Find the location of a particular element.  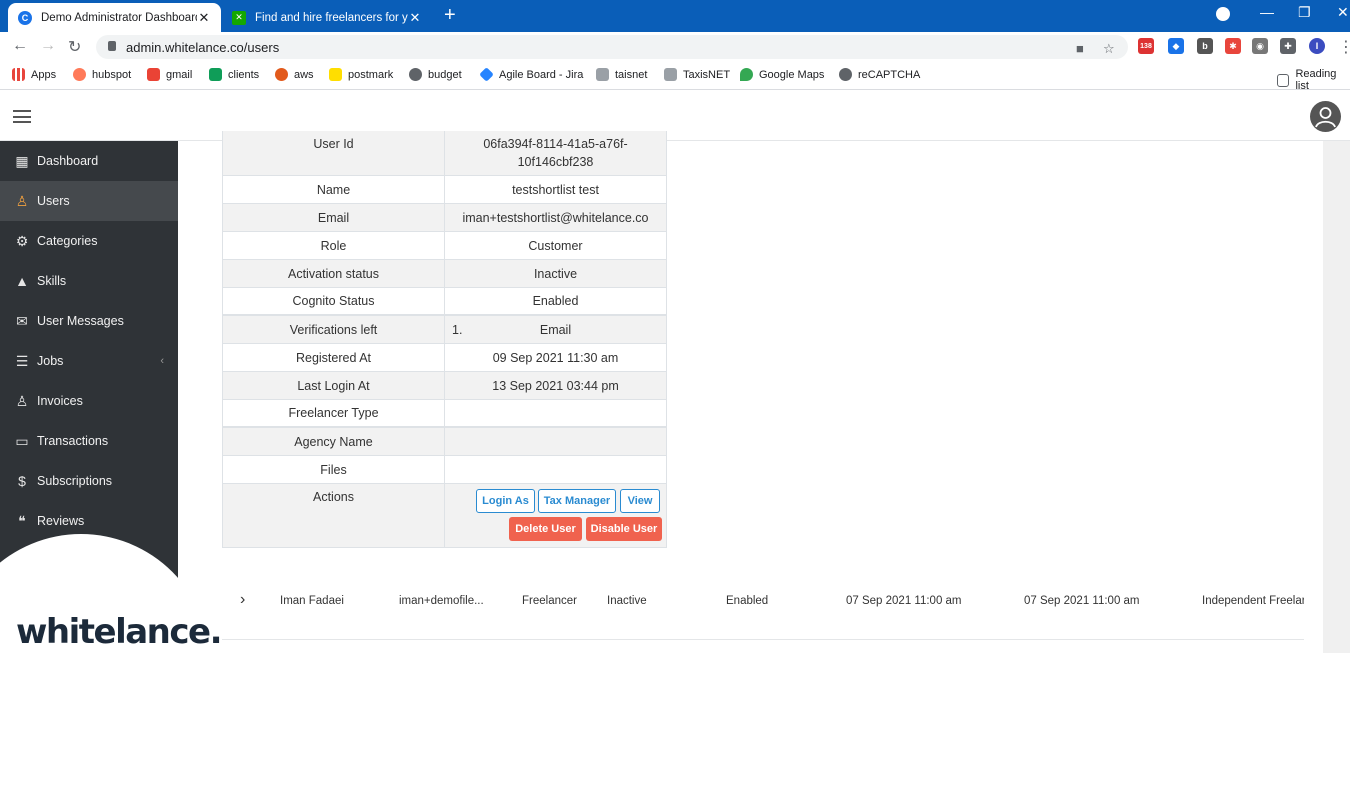

detail-value: 06fa394f-8114-41a5-a76f-10f146cbf238 is located at coordinates (556, 153).